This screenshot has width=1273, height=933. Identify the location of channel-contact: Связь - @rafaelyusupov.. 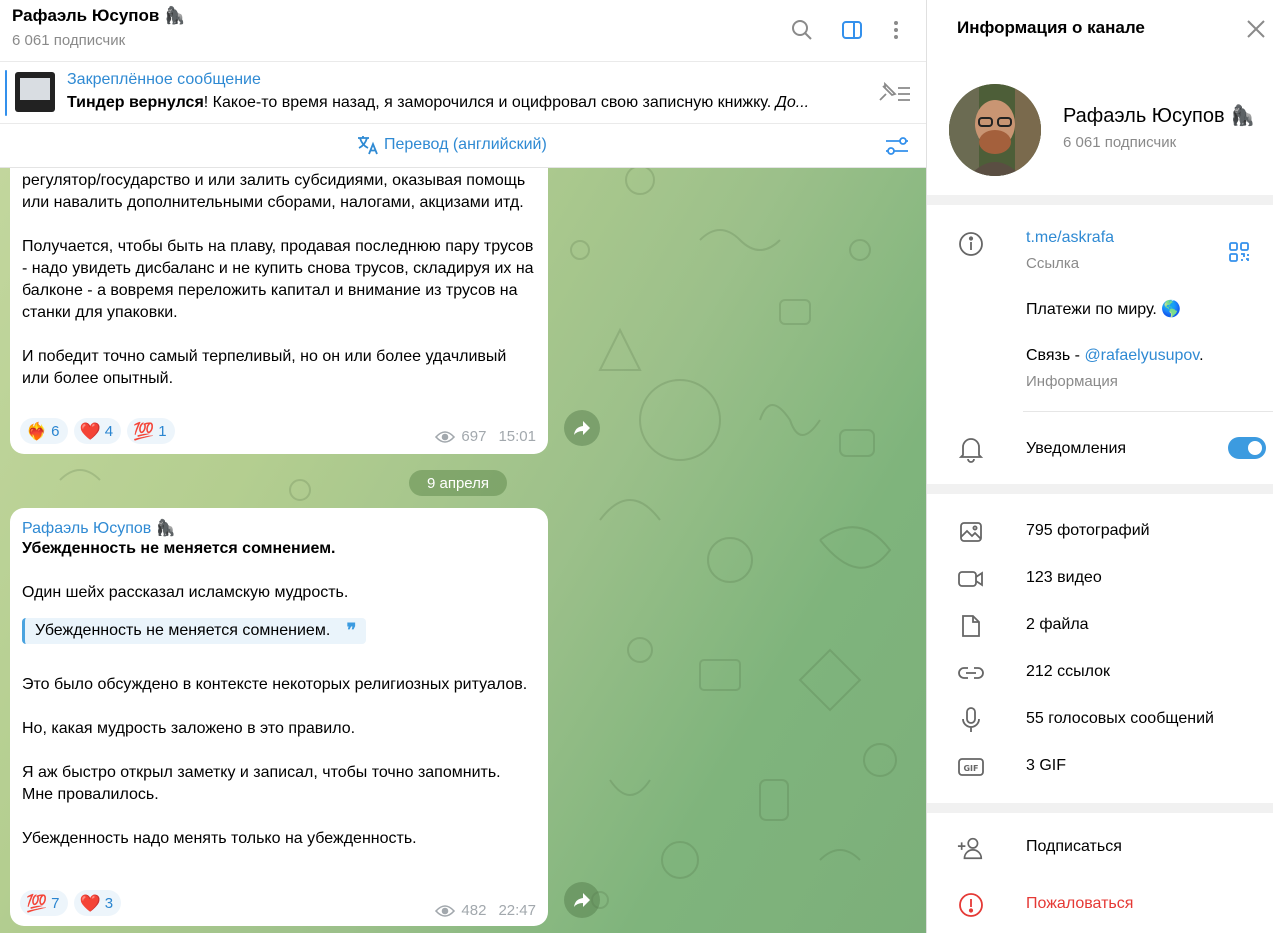
(1115, 356).